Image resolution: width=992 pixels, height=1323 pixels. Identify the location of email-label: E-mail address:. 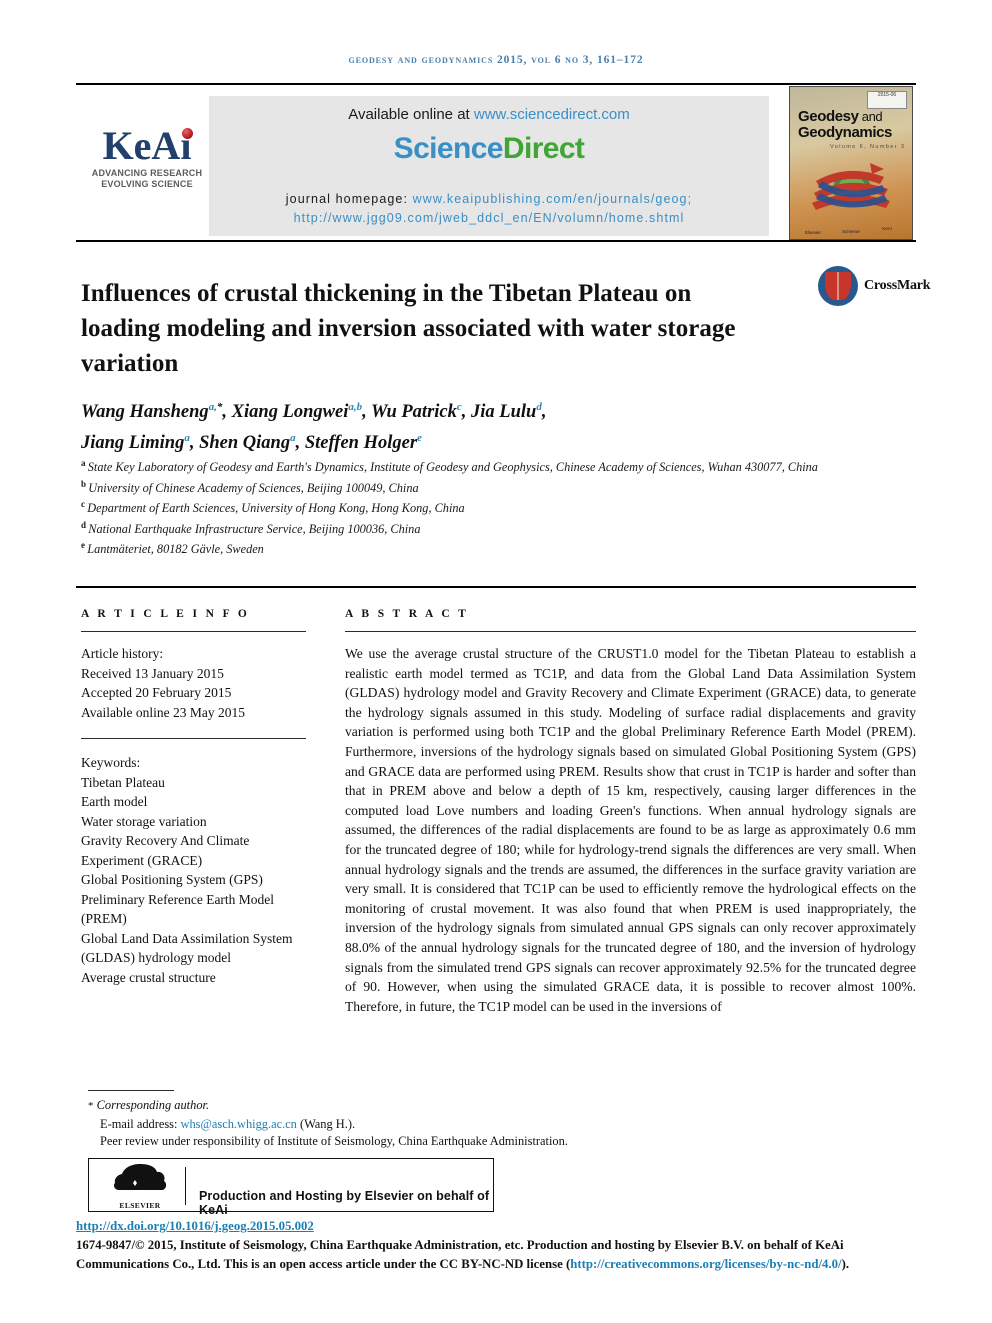
(140, 1123).